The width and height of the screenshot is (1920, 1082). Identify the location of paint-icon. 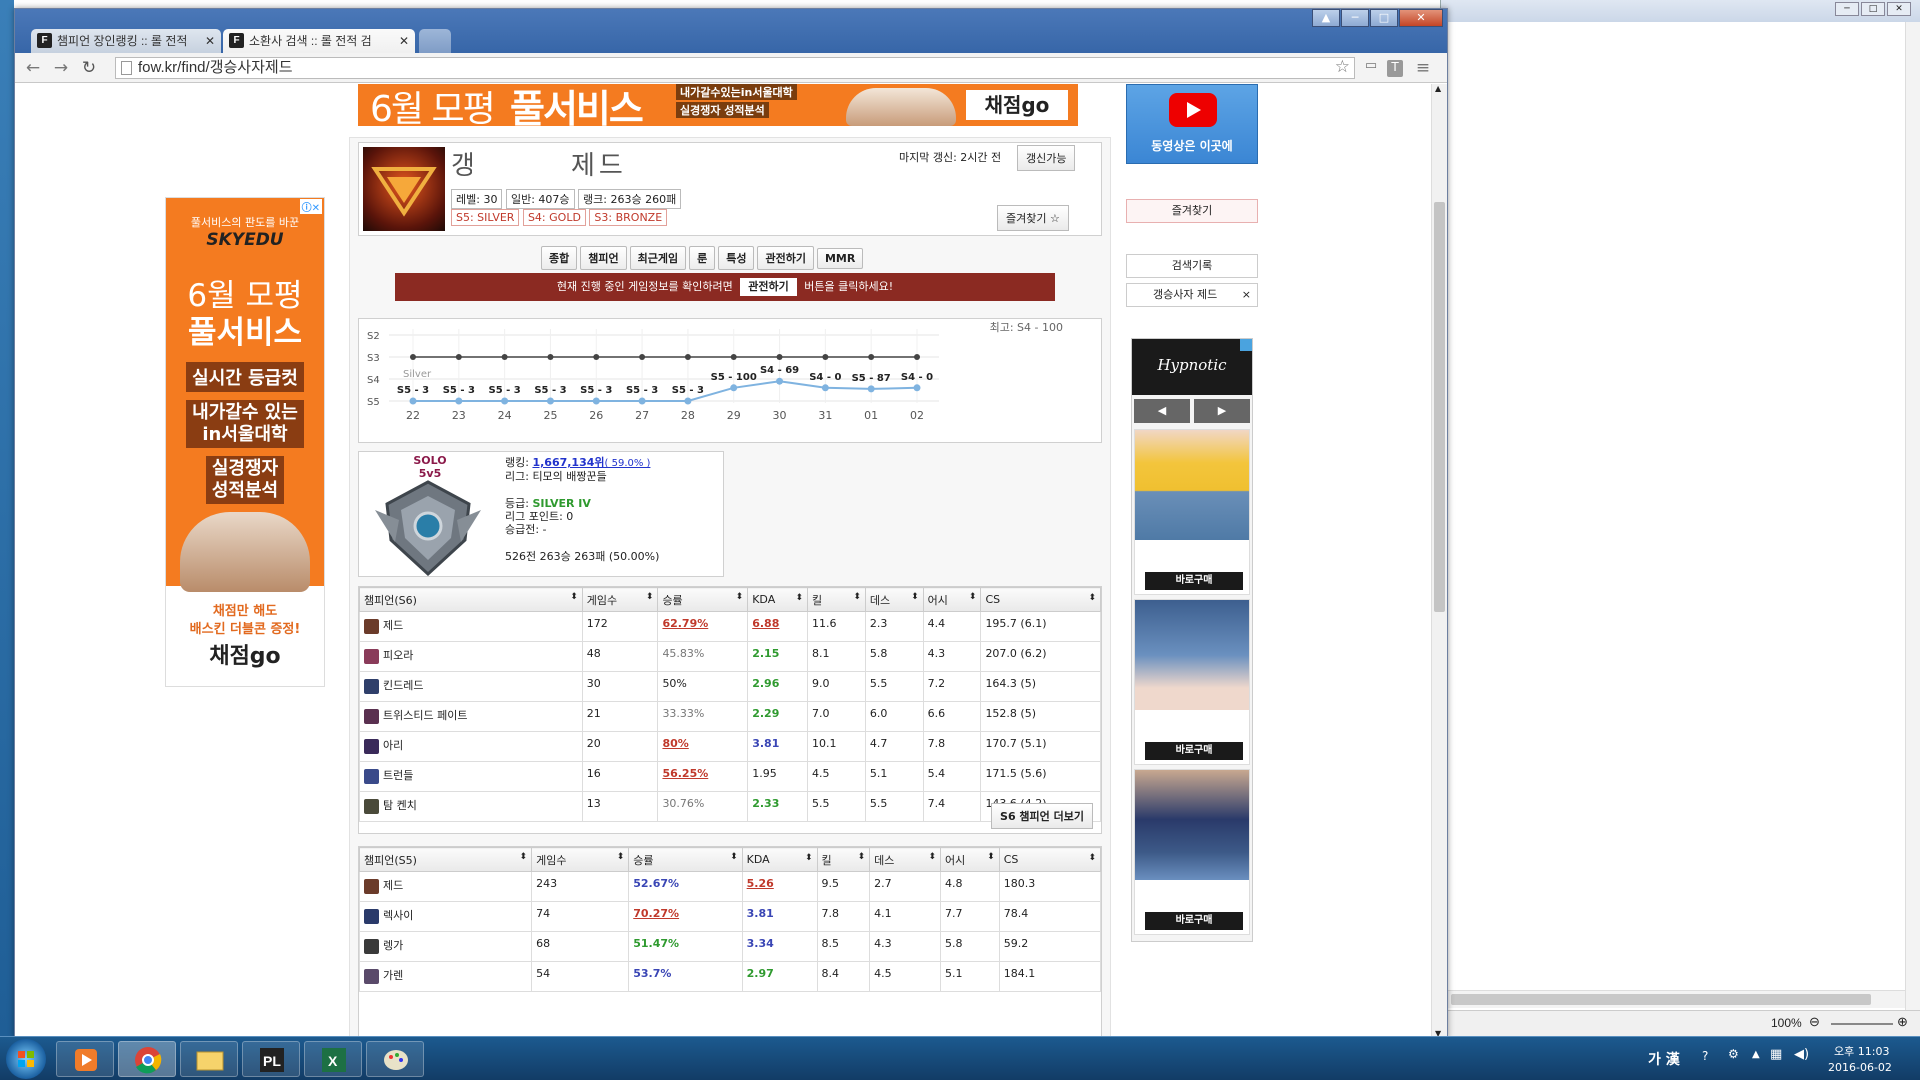
(395, 1059).